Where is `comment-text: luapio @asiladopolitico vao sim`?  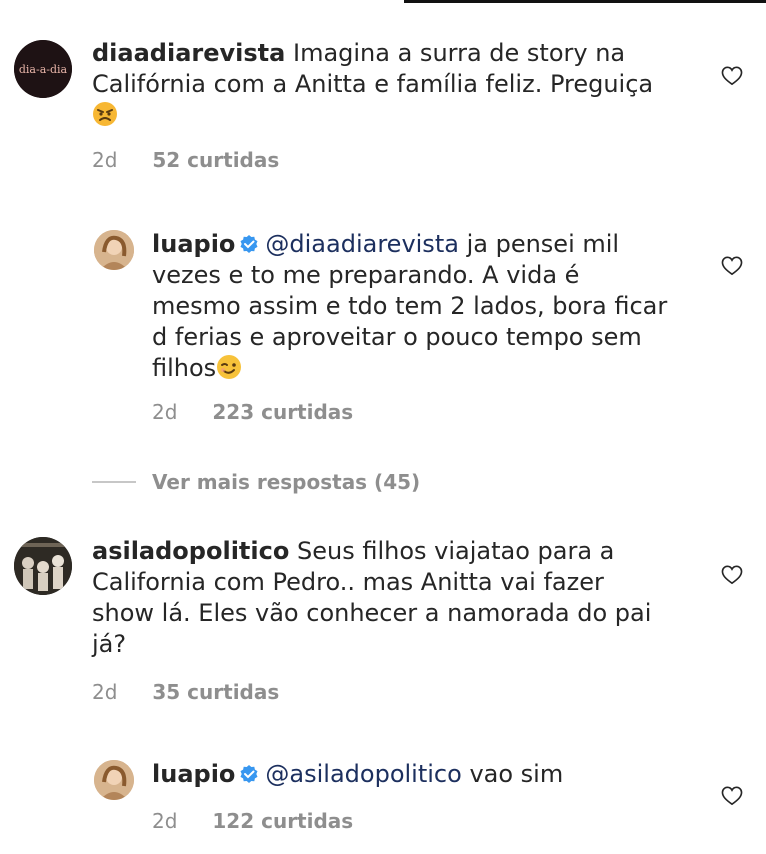 comment-text: luapio @asiladopolitico vao sim is located at coordinates (358, 774).